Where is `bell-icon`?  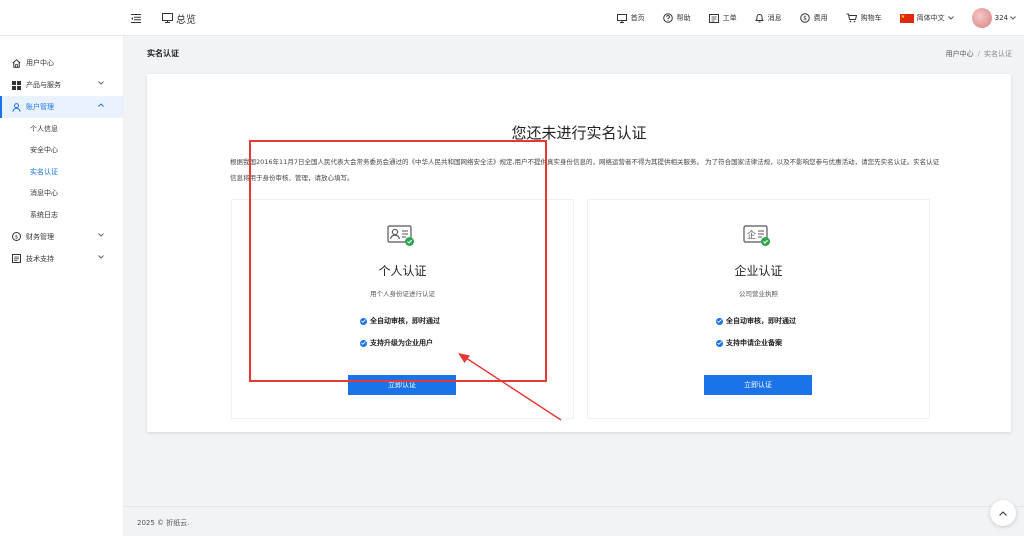 bell-icon is located at coordinates (759, 18).